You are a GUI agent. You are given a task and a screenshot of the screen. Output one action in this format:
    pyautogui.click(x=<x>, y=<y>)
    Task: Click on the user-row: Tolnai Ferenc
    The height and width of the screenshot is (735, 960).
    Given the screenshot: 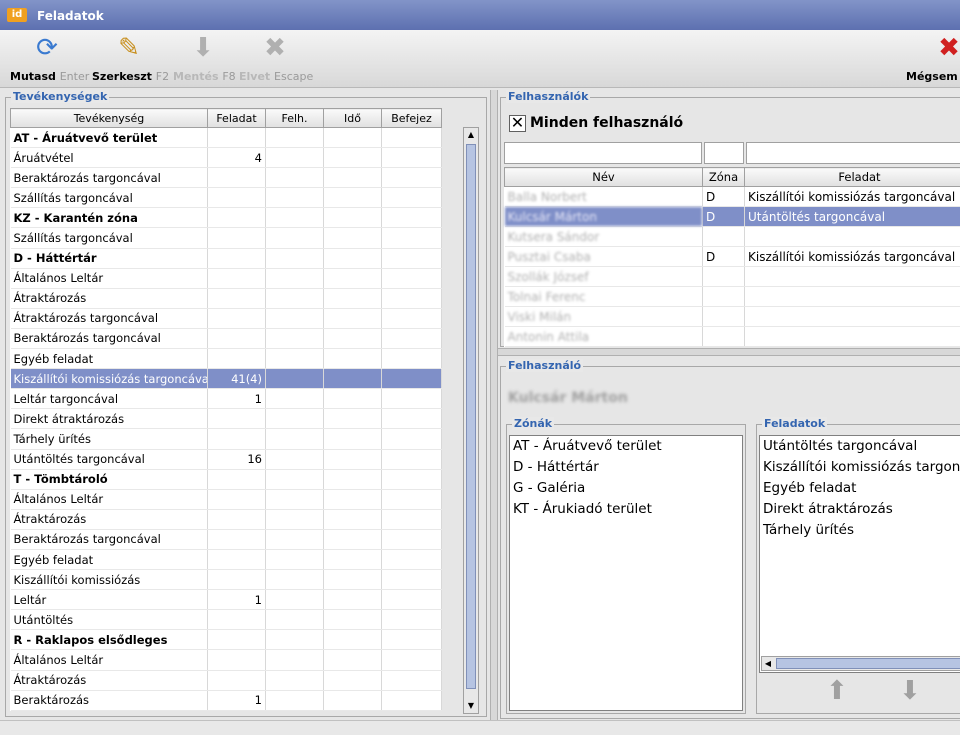 What is the action you would take?
    pyautogui.click(x=732, y=296)
    